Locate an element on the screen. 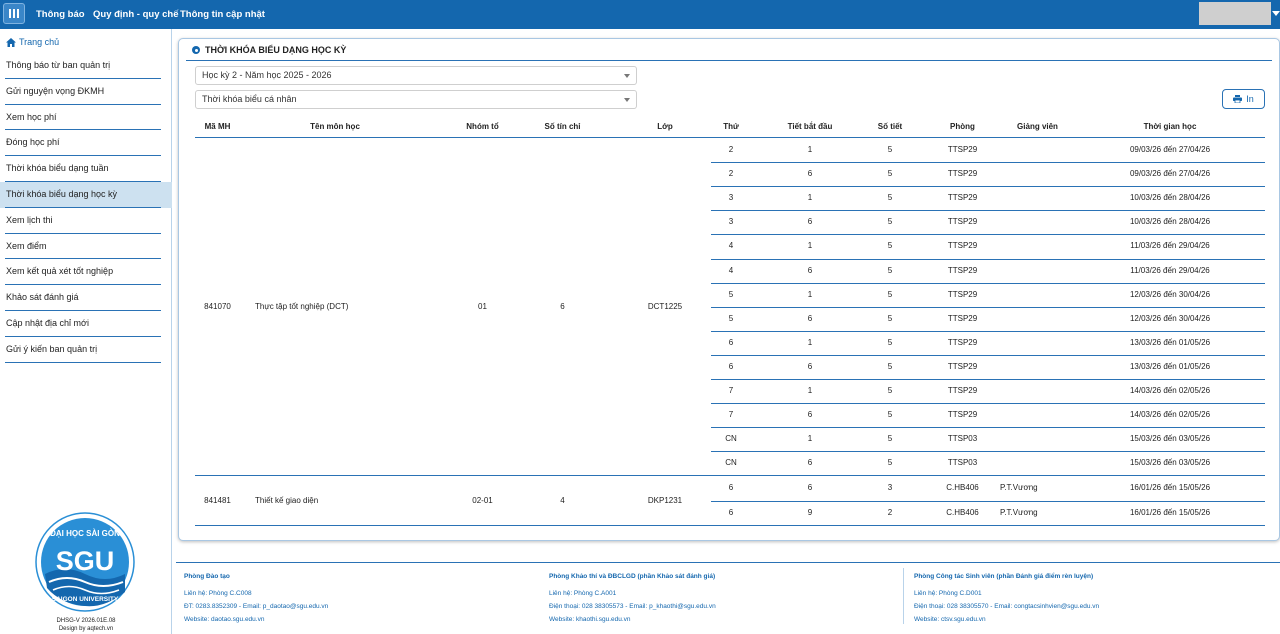 The height and width of the screenshot is (634, 1280). sidebar-item: Thời khóa biểu dạng tuần is located at coordinates (86, 169).